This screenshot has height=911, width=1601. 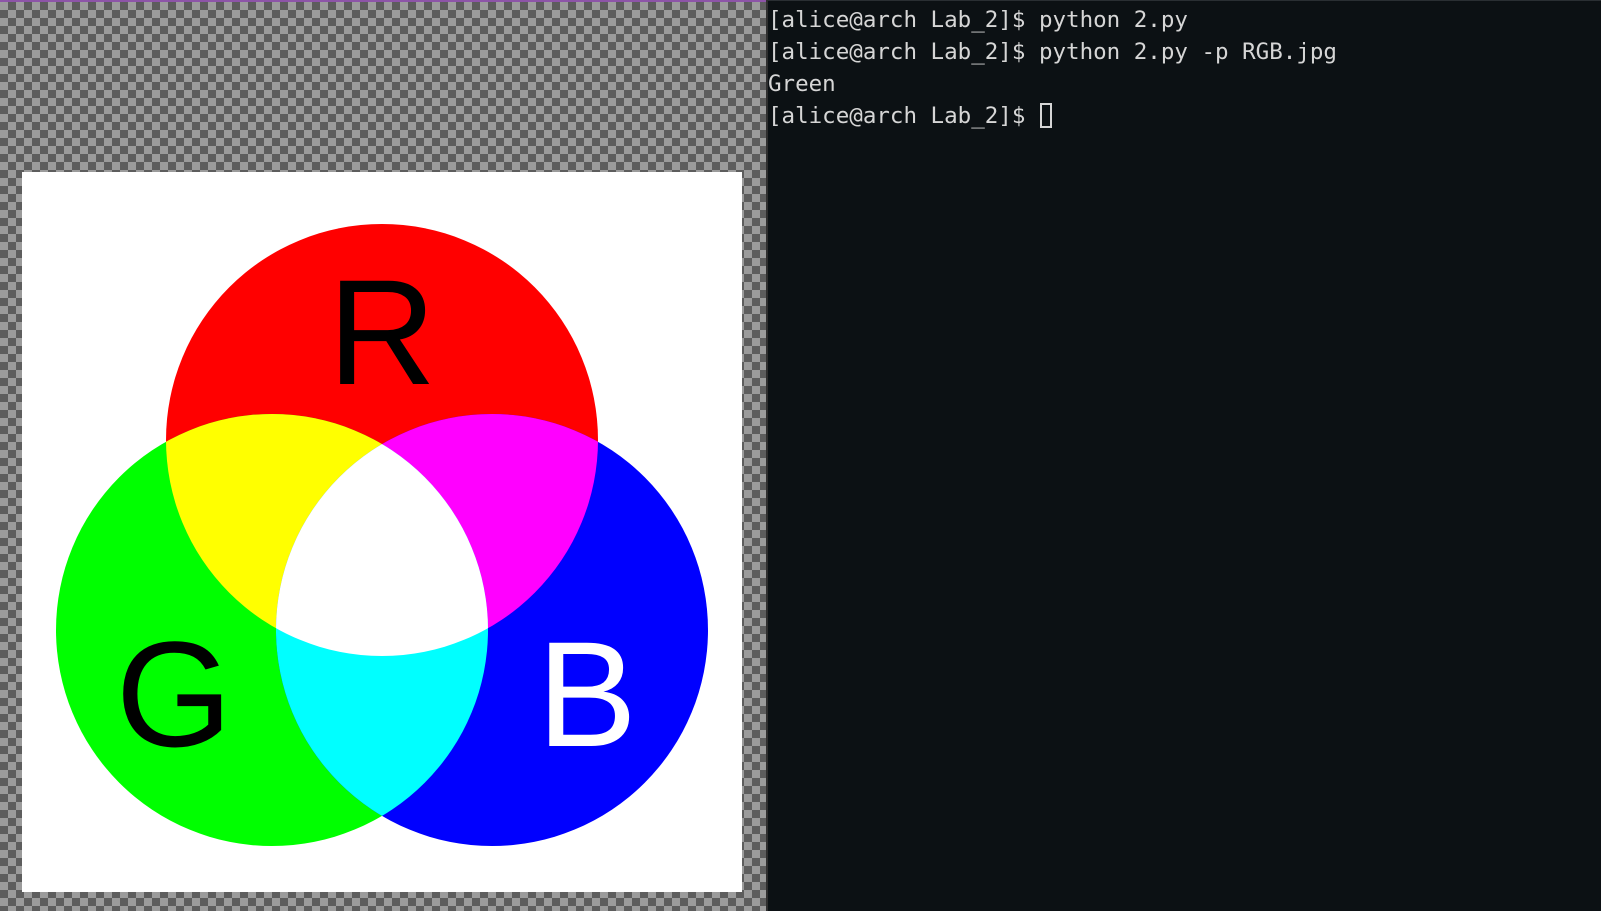 I want to click on terminal-command: python 2.py, so click(x=1113, y=20).